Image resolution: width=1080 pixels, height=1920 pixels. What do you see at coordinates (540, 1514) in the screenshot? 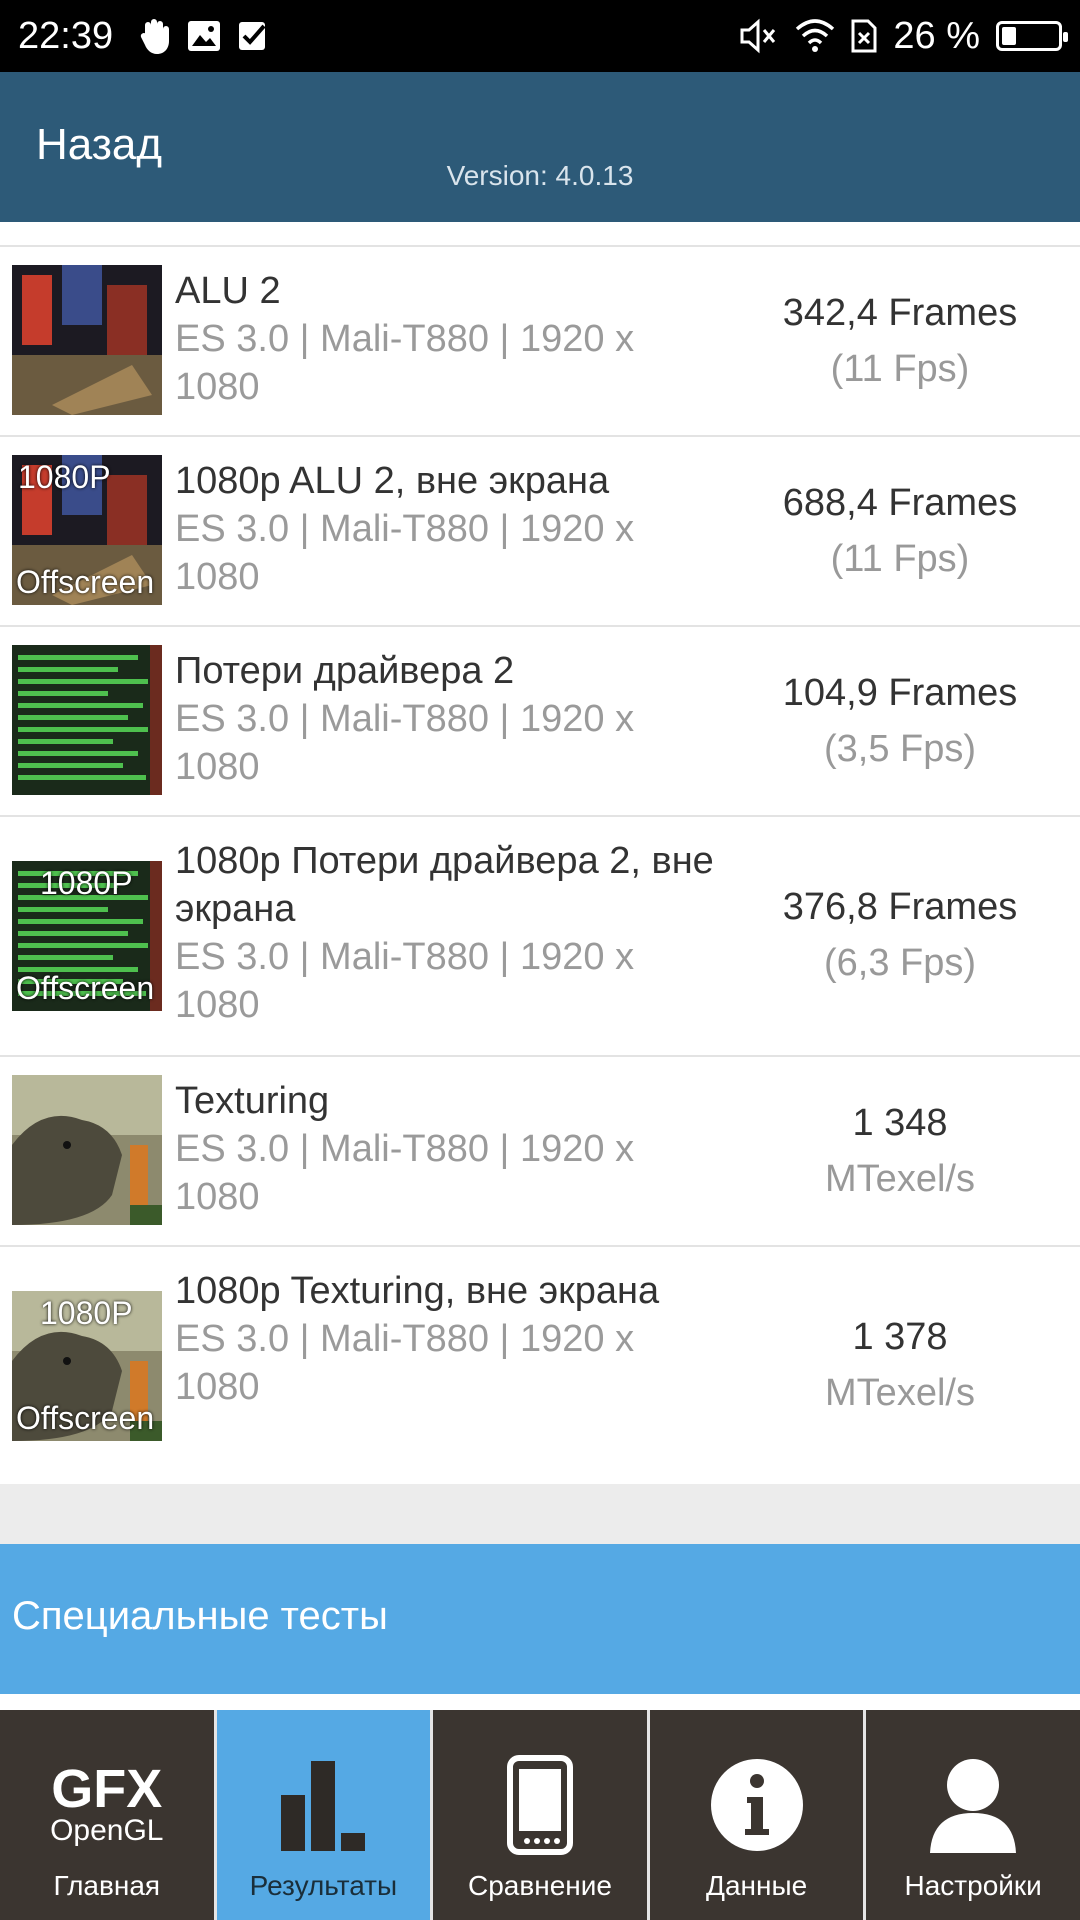
I see `section-gap` at bounding box center [540, 1514].